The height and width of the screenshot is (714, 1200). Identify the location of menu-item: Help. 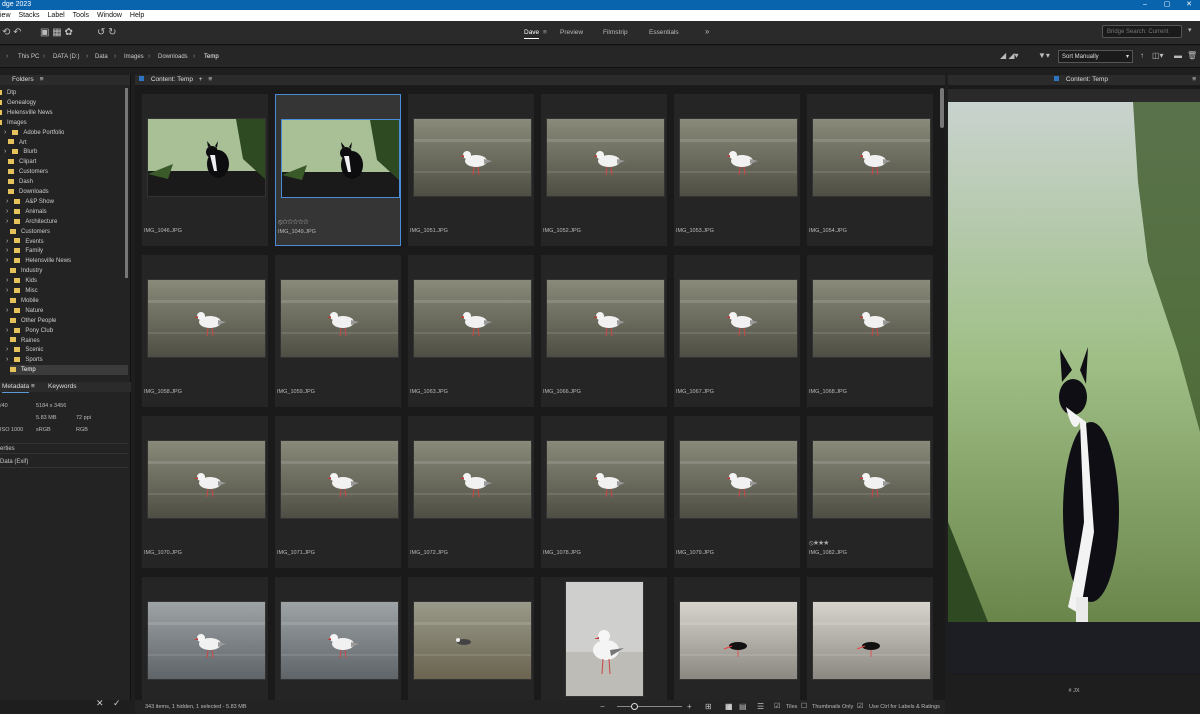
(137, 15).